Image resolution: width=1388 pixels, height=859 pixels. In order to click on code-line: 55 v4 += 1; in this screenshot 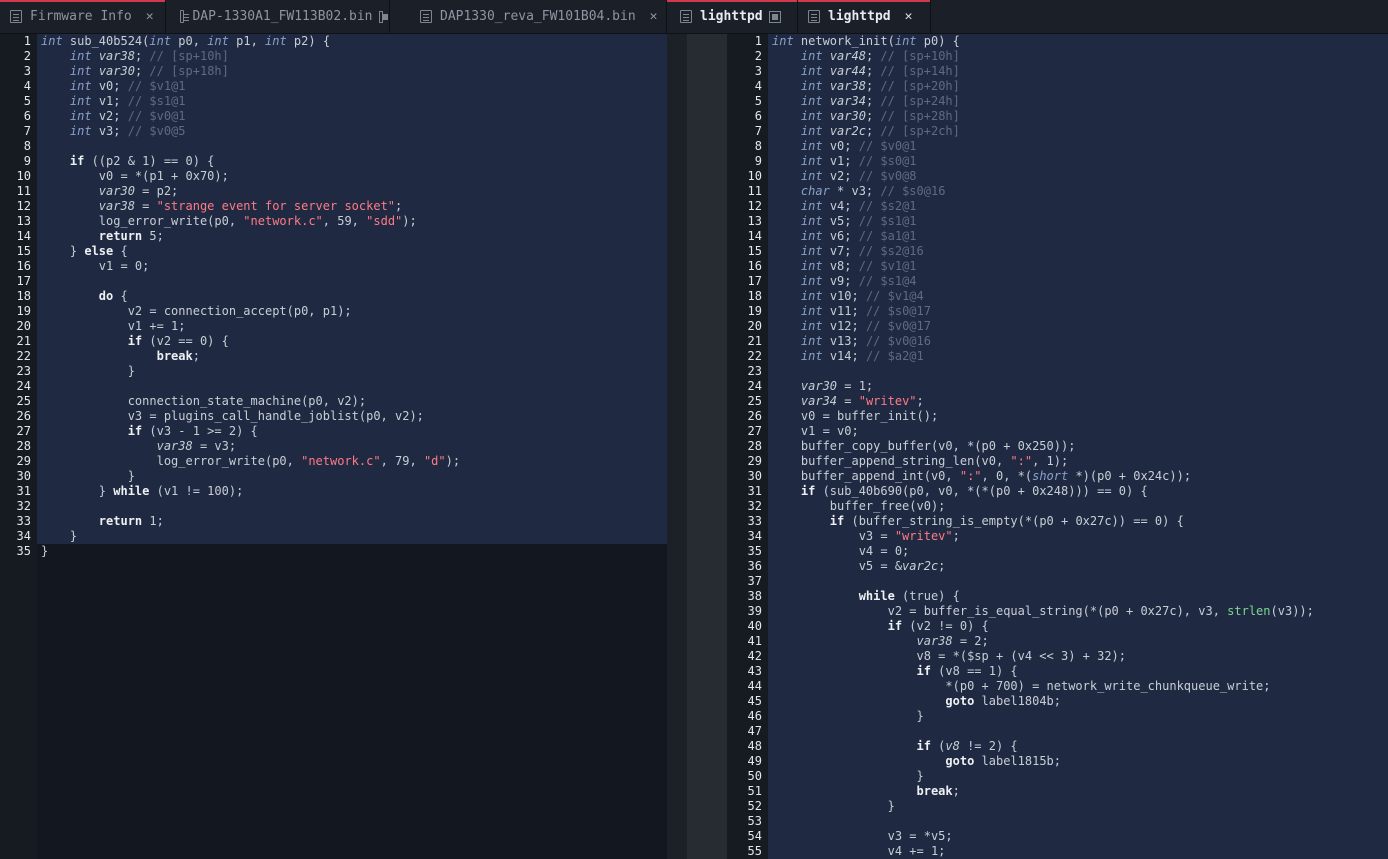, I will do `click(1057, 851)`.